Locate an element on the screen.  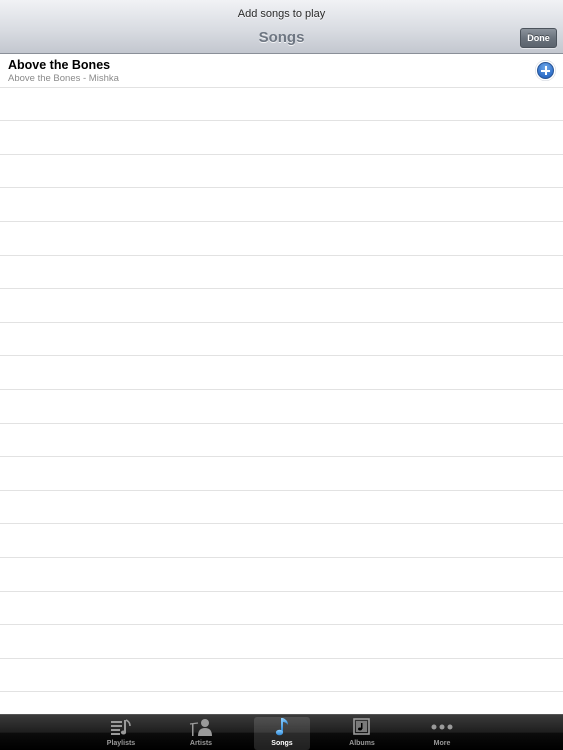
albums-icon is located at coordinates (362, 727).